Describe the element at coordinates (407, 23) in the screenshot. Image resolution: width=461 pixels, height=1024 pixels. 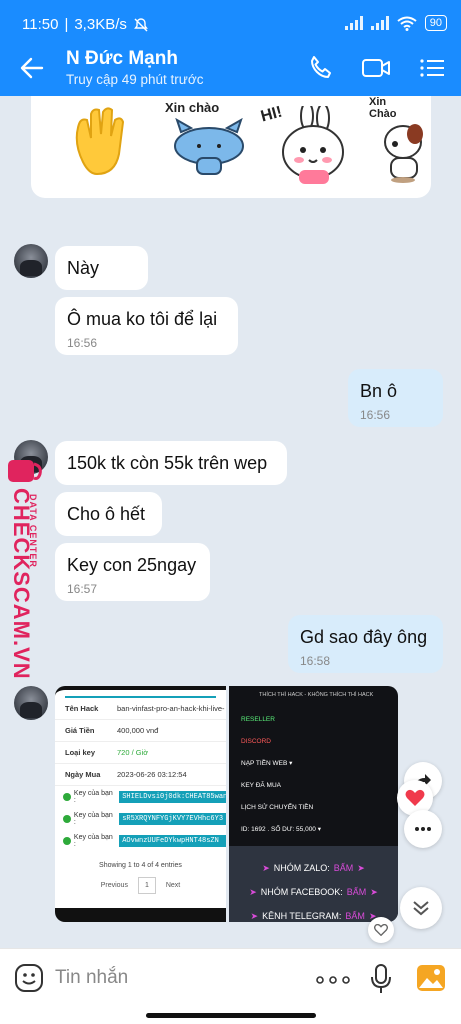
I see `wifi-icon` at that location.